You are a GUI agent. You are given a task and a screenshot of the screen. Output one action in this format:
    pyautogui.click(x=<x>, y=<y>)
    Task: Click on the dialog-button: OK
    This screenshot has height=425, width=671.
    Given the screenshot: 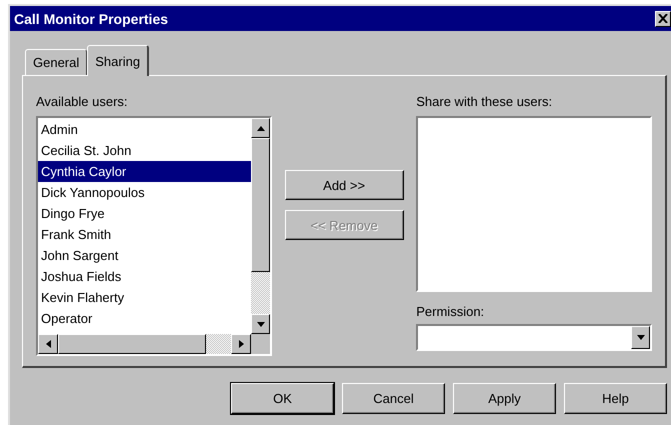 What is the action you would take?
    pyautogui.click(x=282, y=398)
    